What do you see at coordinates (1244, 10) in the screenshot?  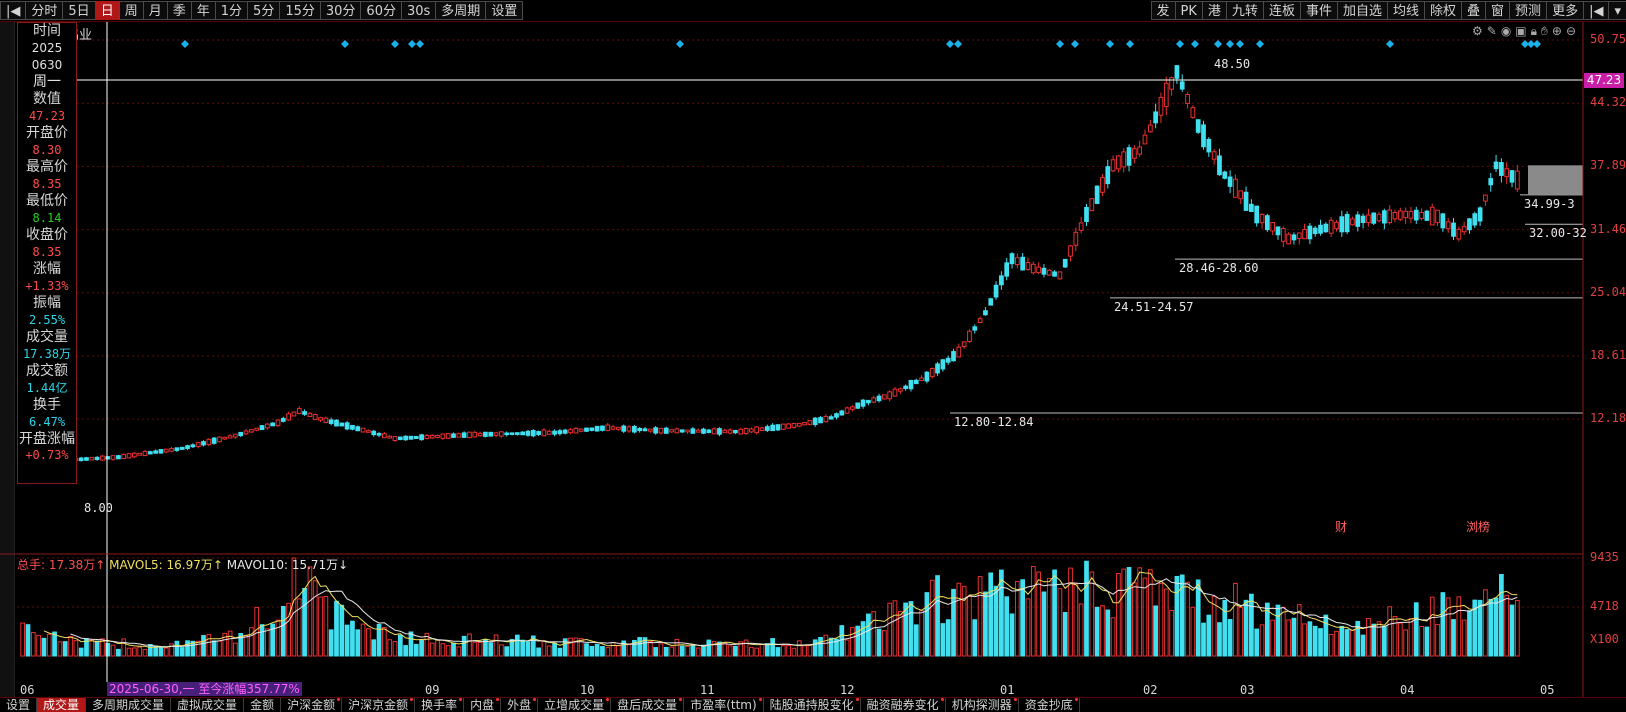 I see `toolbar-right-item-3: 九转` at bounding box center [1244, 10].